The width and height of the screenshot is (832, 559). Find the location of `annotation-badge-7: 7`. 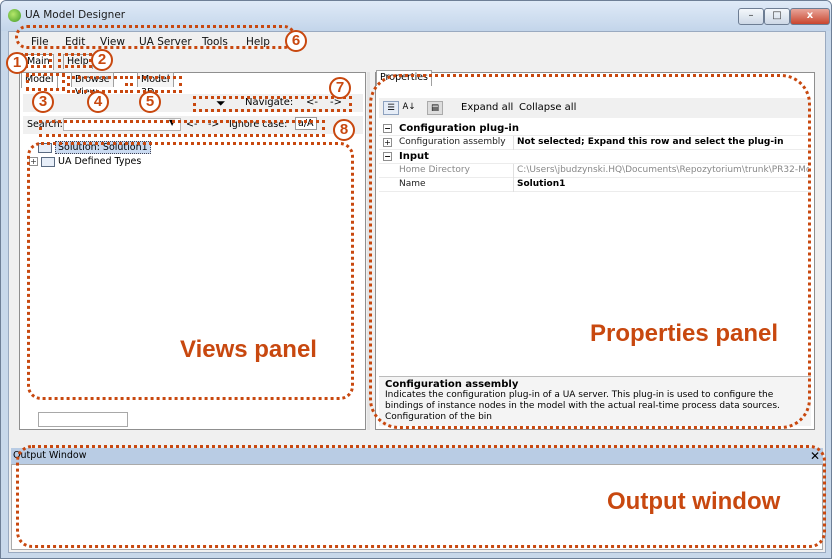

annotation-badge-7: 7 is located at coordinates (340, 88).